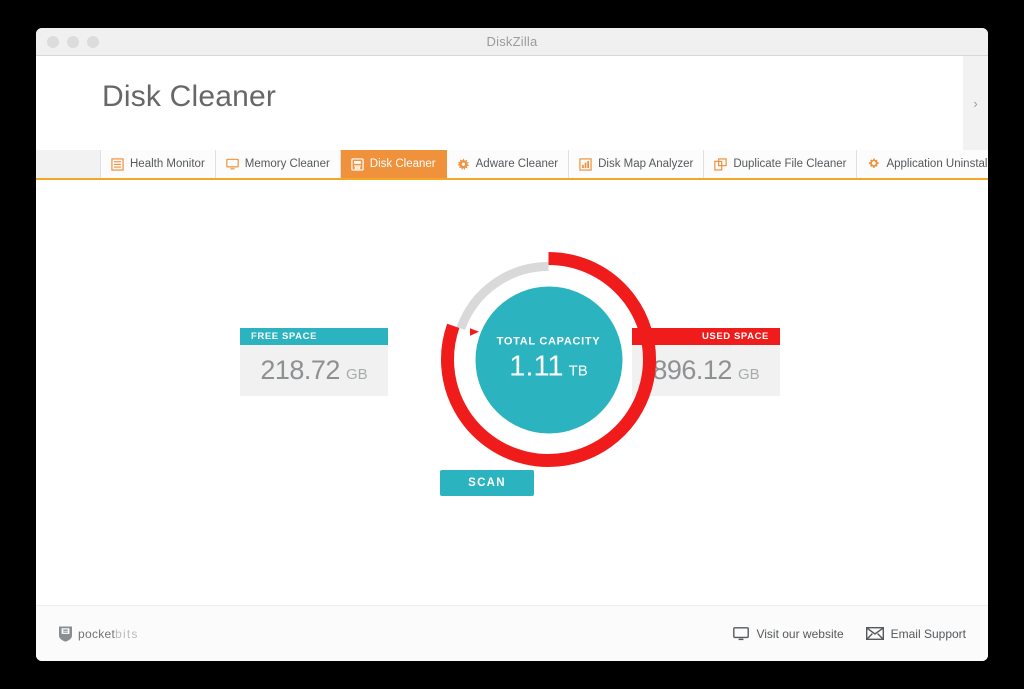 The width and height of the screenshot is (1024, 689). I want to click on footer-links: Visit our website Email Support, so click(849, 634).